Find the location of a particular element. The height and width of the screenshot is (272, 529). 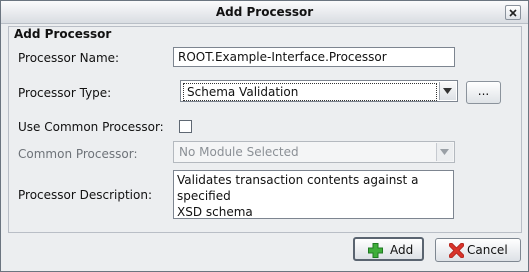

processor-name-input: ROOT.Example-Interface.Processor is located at coordinates (314, 57).